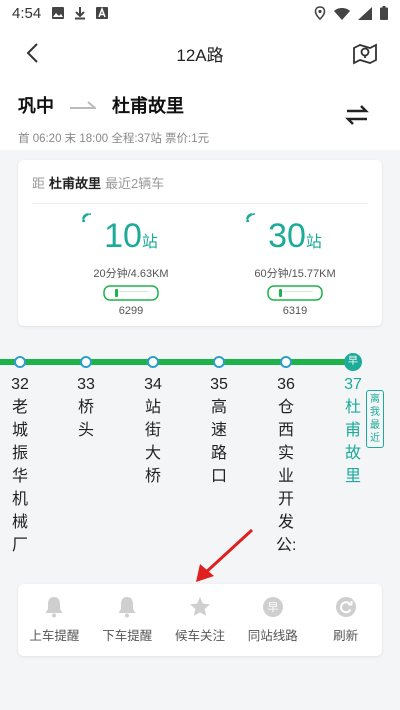  I want to click on same-stop-lines-button: 早 同站线路, so click(272, 620).